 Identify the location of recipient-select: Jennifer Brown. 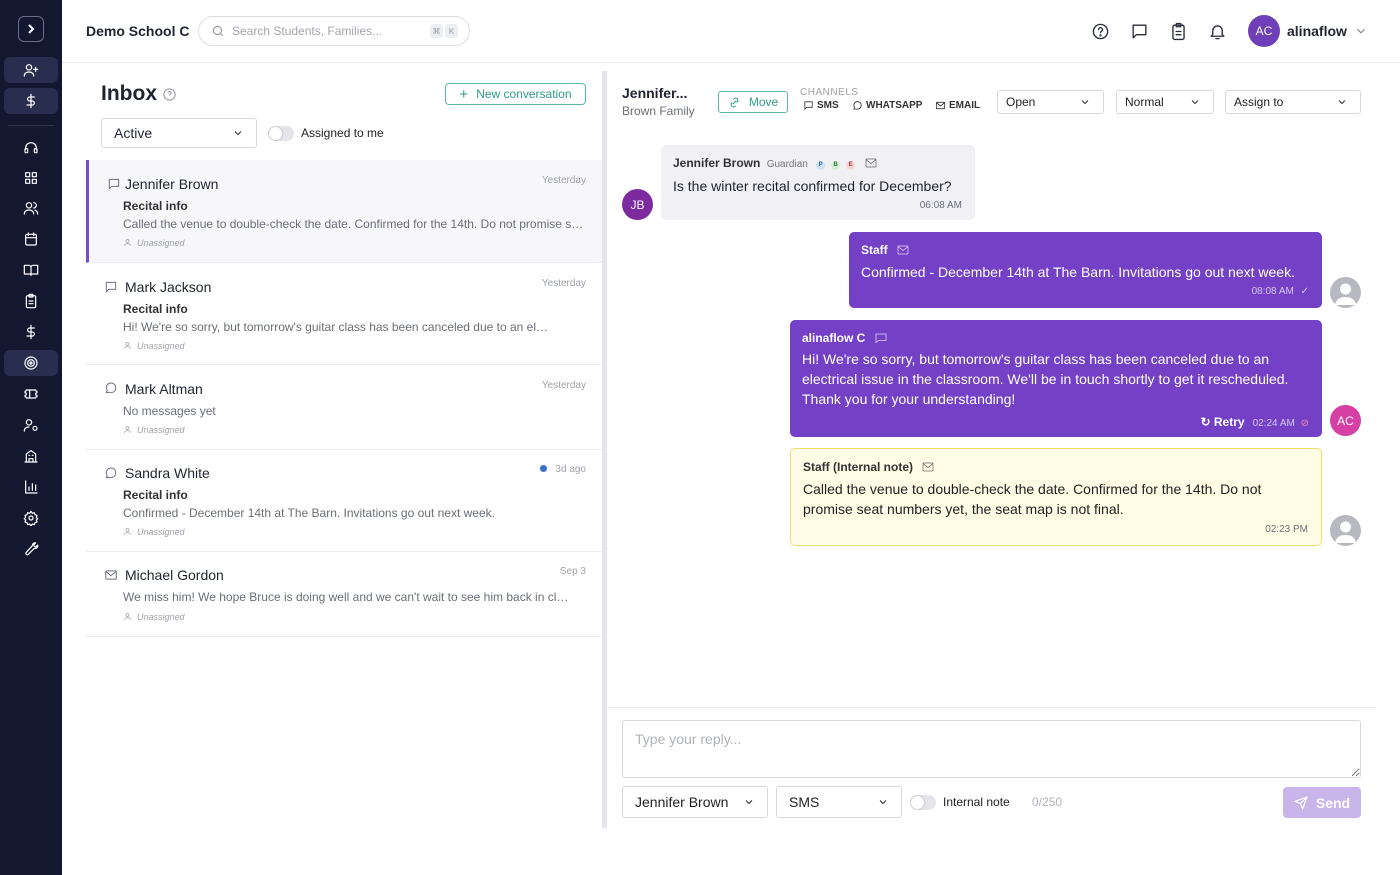
(695, 802).